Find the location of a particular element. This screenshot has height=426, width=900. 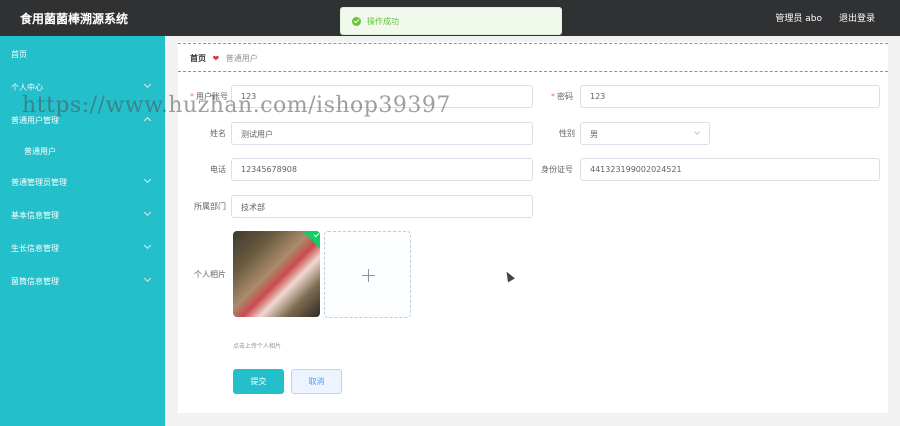

phone-field: 12345678908 is located at coordinates (382, 169).